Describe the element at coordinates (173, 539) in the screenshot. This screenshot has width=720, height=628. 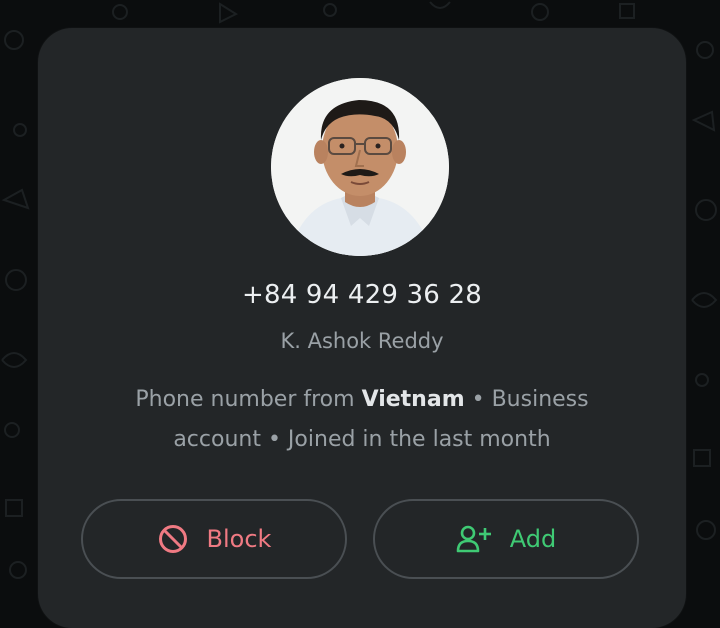
I see `block-icon` at that location.